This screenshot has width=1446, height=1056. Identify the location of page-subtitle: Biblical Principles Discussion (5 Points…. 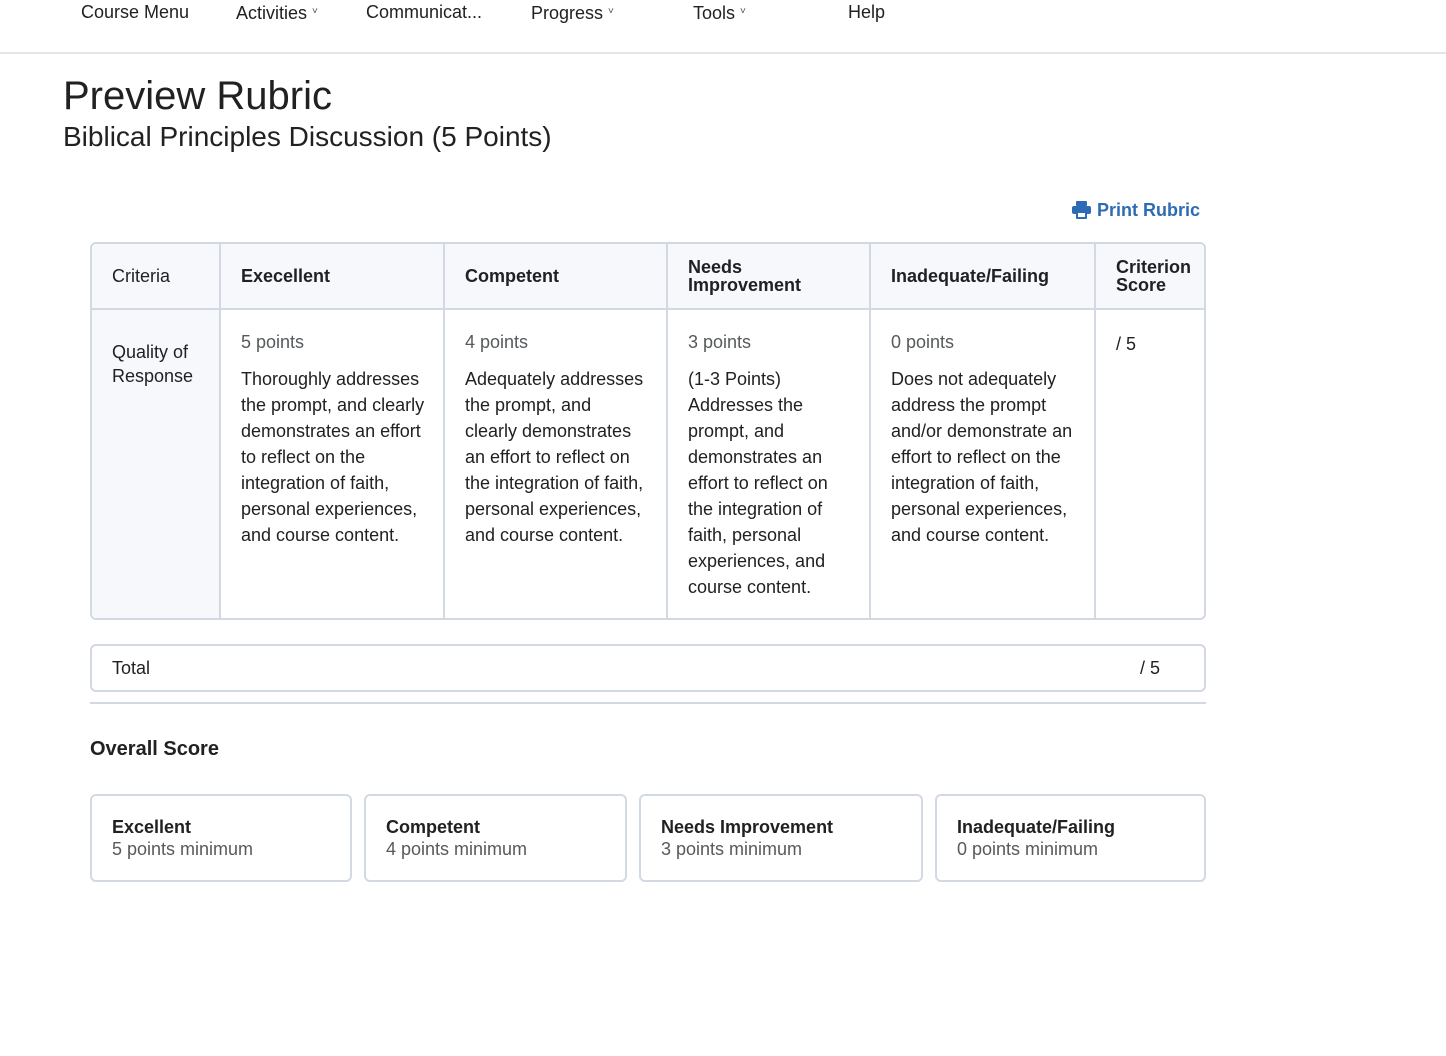
(307, 136).